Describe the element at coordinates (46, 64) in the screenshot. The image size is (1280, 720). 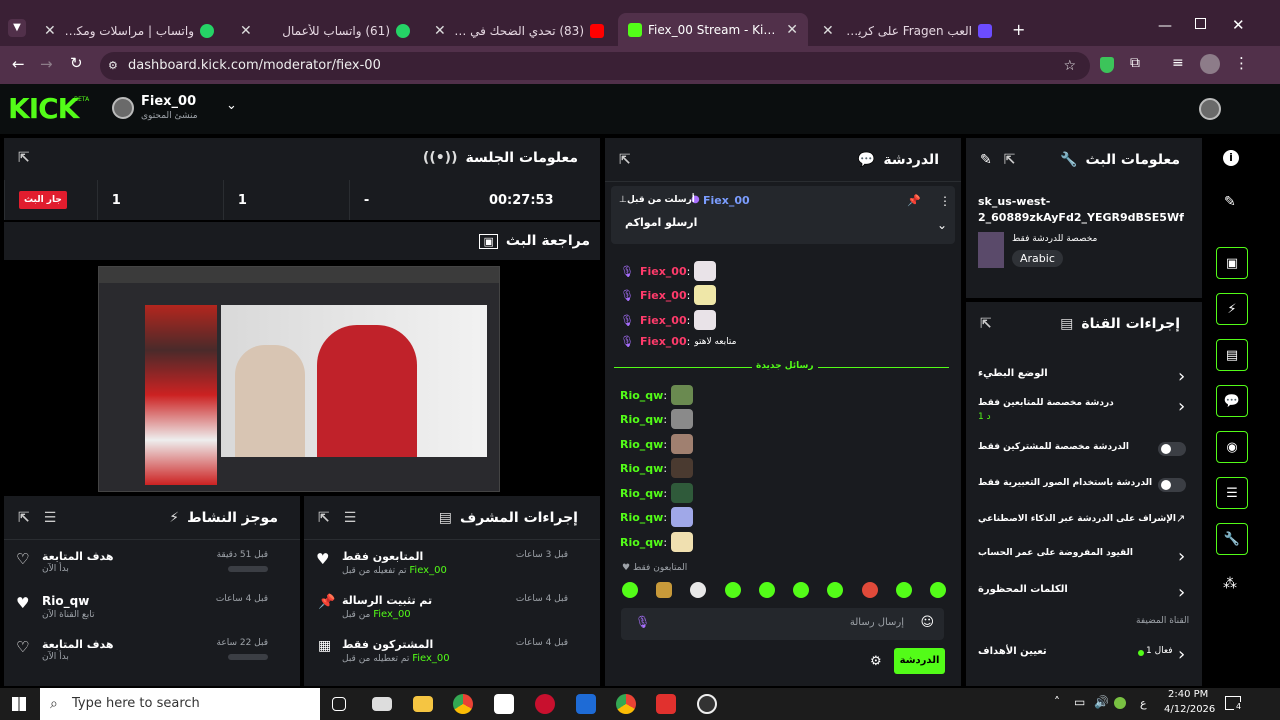
I see `forward-icon: →` at that location.